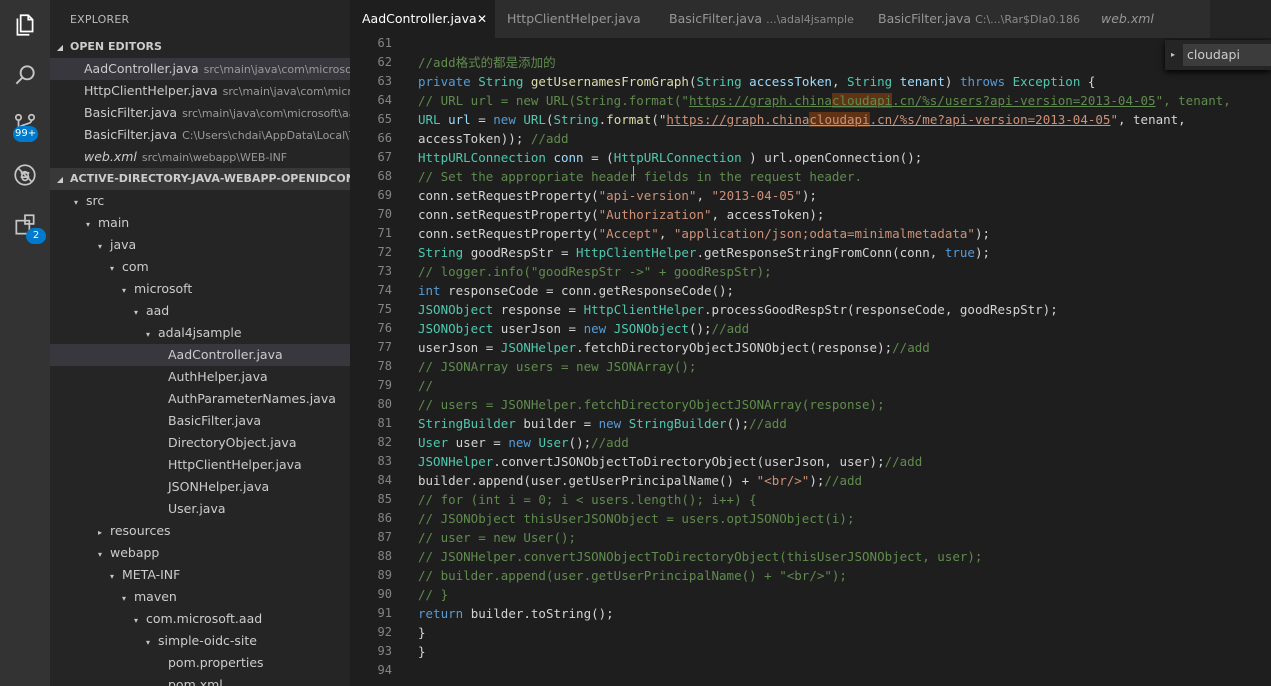 Image resolution: width=1271 pixels, height=686 pixels. What do you see at coordinates (598, 157) in the screenshot?
I see `code-token: = (` at bounding box center [598, 157].